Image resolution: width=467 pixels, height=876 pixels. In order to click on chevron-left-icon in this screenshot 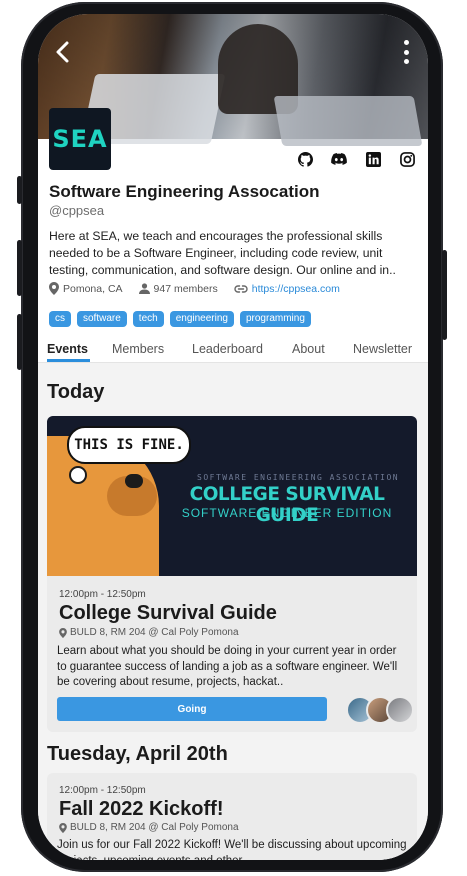, I will do `click(62, 52)`.